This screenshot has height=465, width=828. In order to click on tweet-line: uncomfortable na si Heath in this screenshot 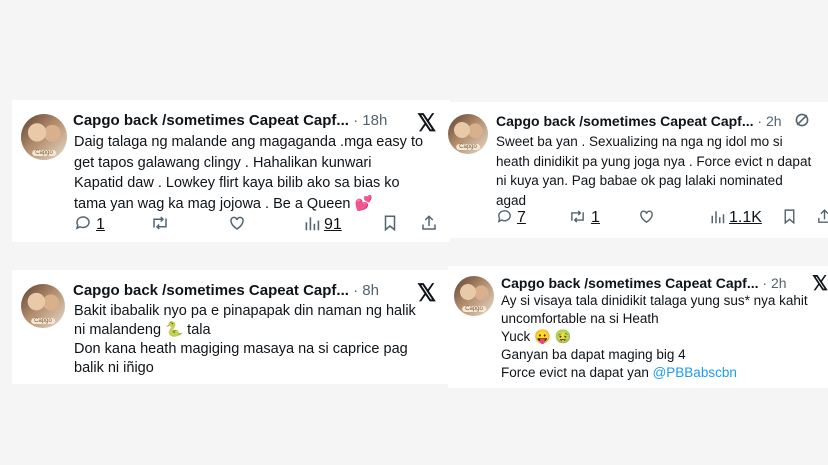, I will do `click(580, 318)`.